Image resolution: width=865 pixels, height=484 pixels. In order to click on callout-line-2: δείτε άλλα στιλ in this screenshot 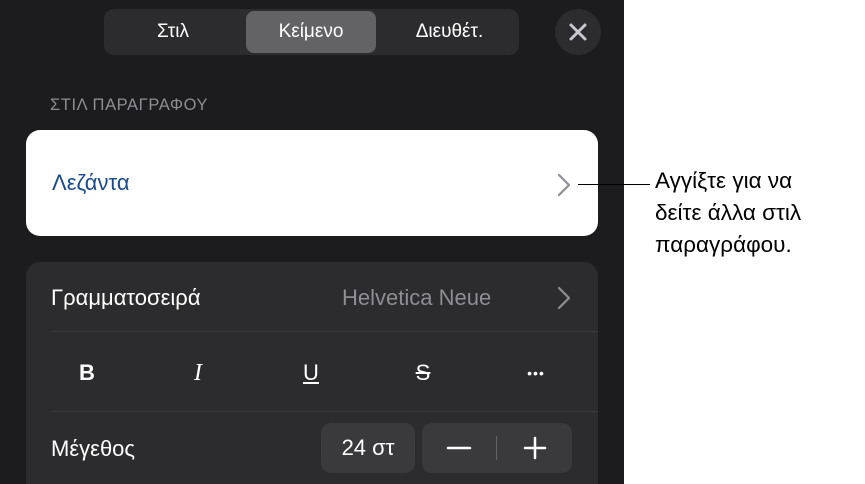, I will do `click(728, 212)`.